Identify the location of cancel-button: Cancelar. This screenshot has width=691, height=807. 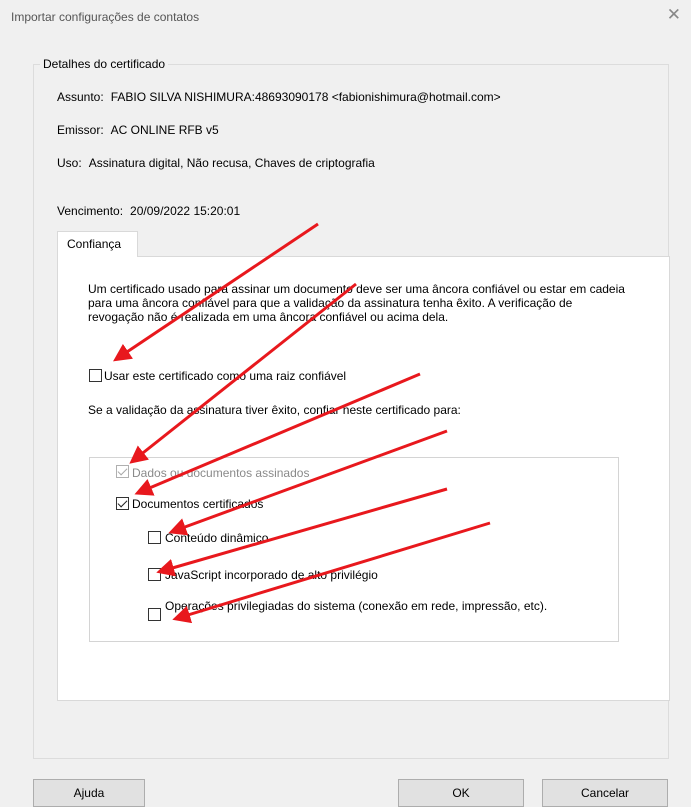
(605, 793).